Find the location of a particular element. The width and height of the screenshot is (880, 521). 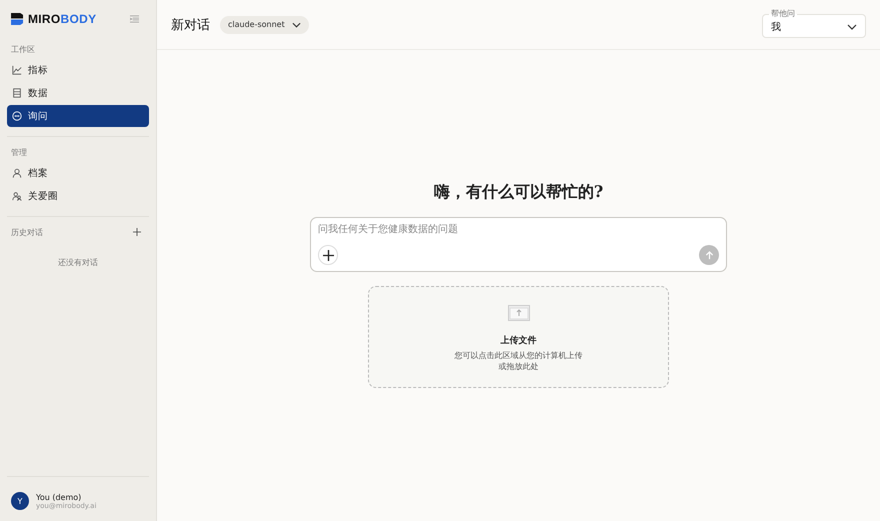

sidebar-toggle-icon is located at coordinates (134, 19).